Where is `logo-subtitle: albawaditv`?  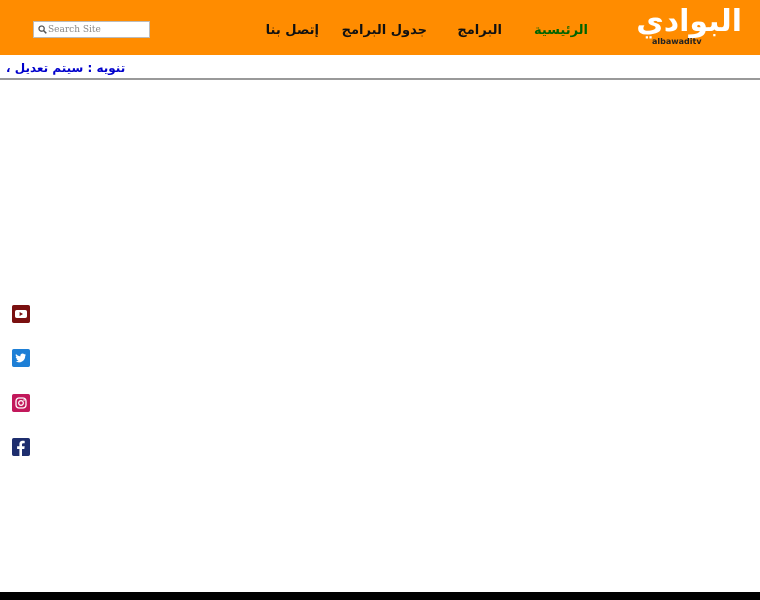
logo-subtitle: albawaditv is located at coordinates (677, 41).